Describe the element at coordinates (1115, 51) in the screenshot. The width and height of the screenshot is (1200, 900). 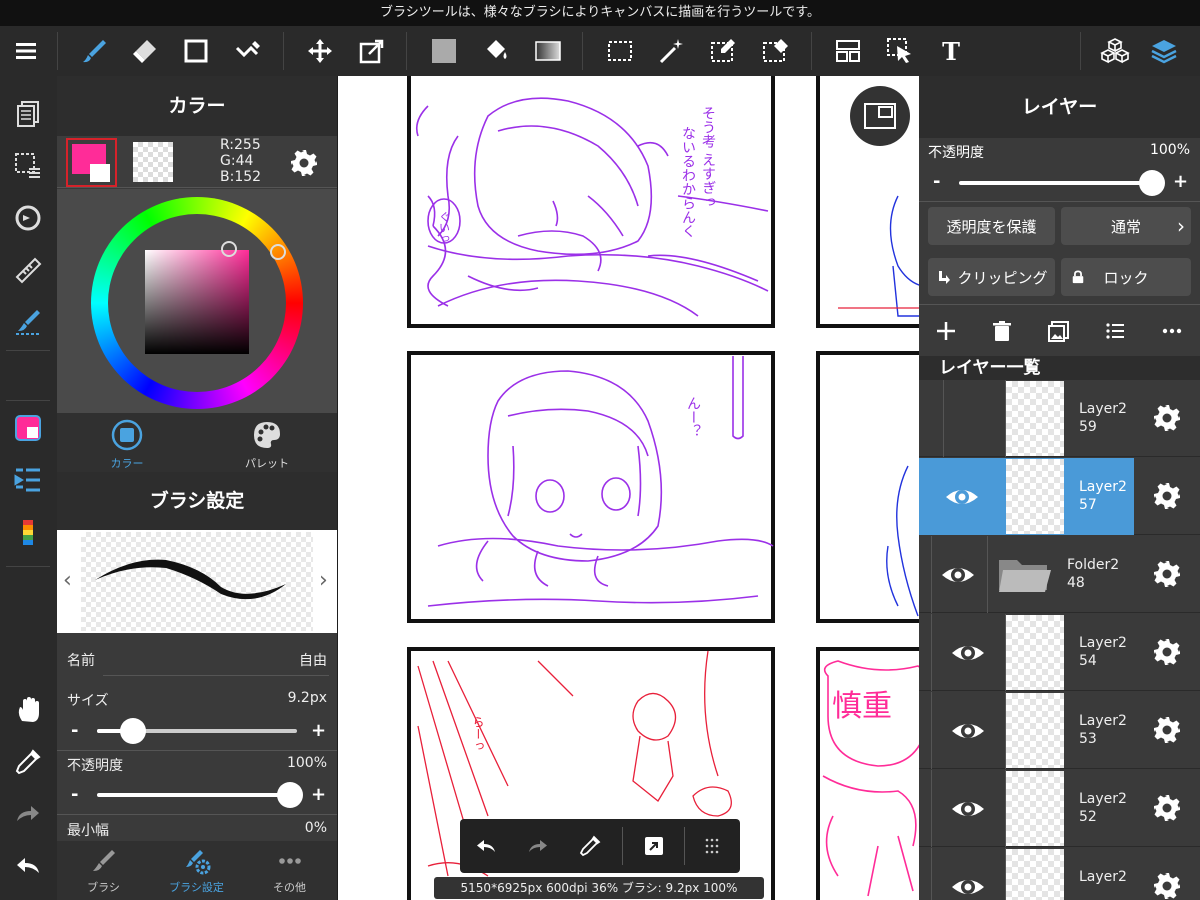
I see `3d-material-icon` at that location.